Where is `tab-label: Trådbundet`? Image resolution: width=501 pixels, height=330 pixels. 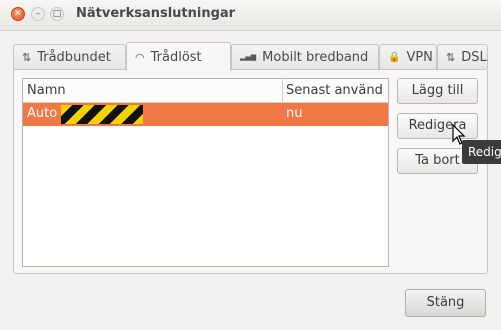 tab-label: Trådbundet is located at coordinates (74, 57).